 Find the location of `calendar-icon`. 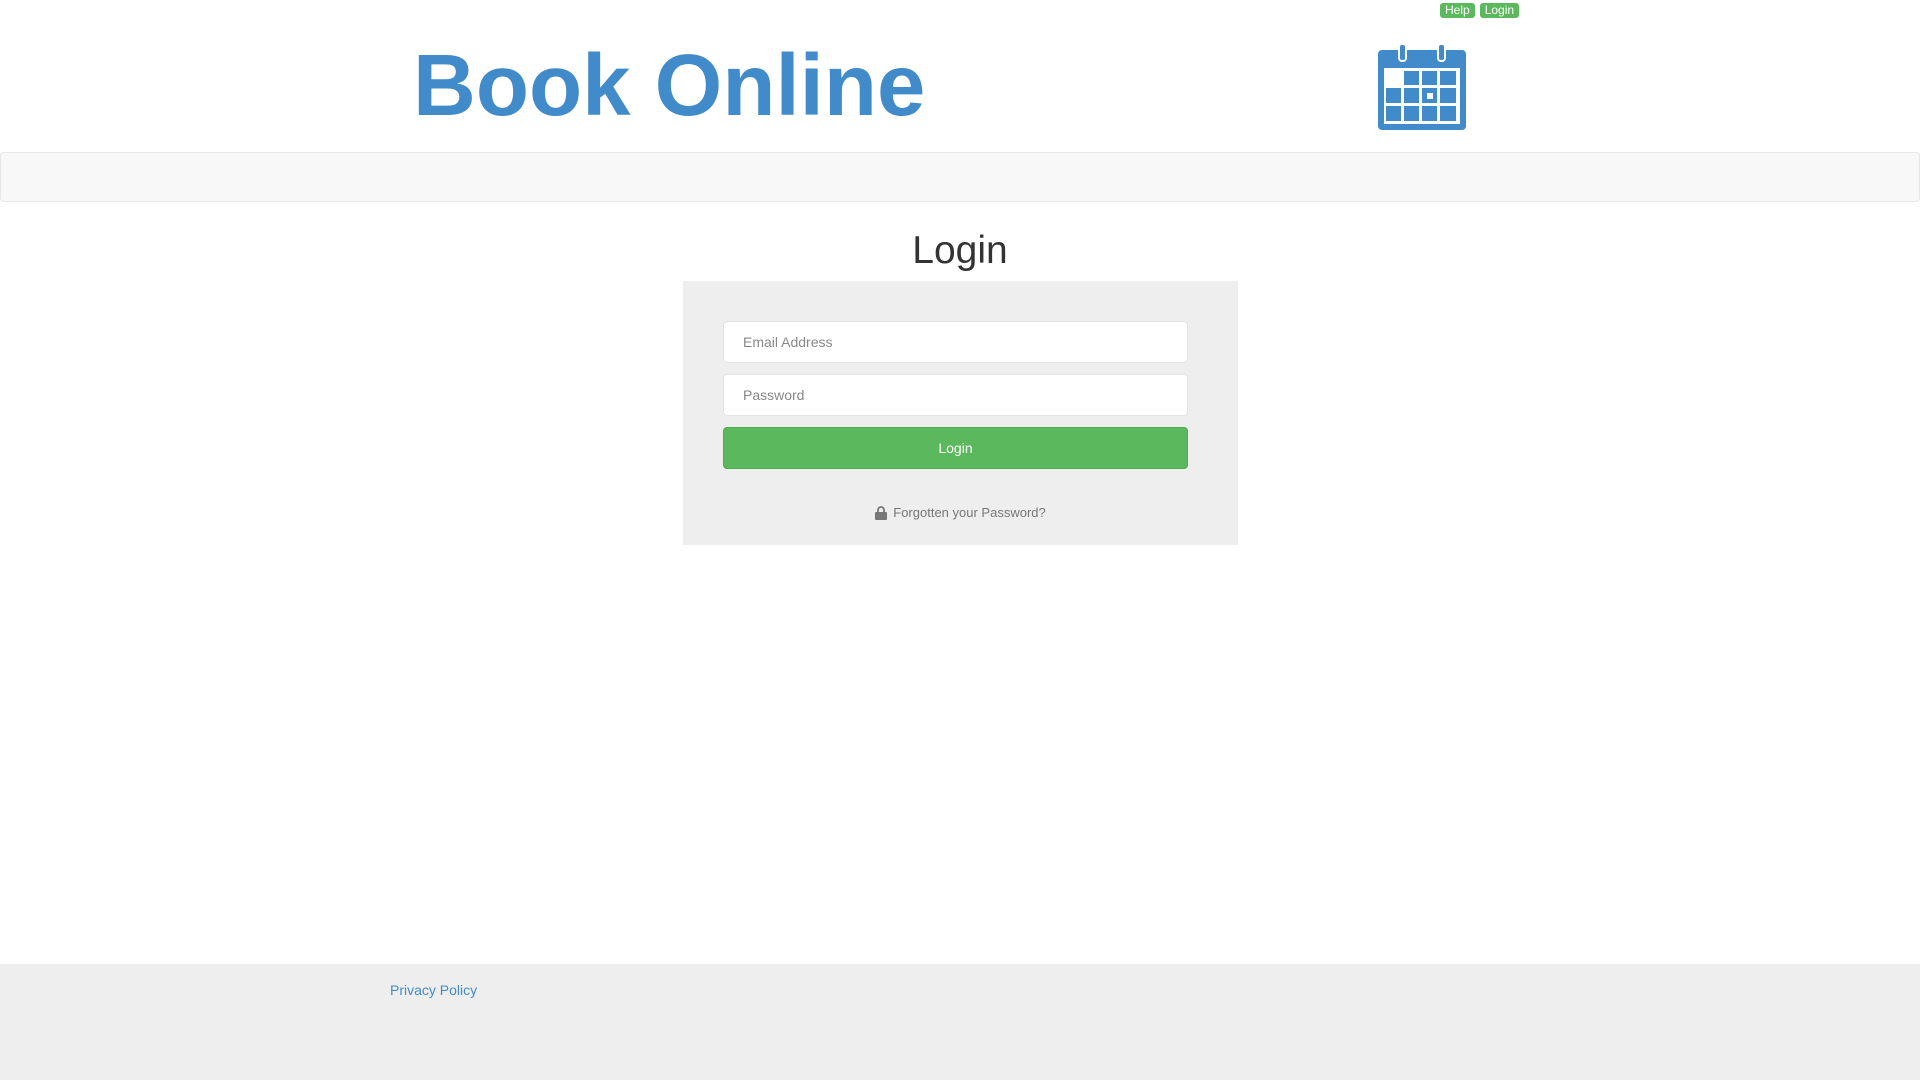

calendar-icon is located at coordinates (1422, 87).